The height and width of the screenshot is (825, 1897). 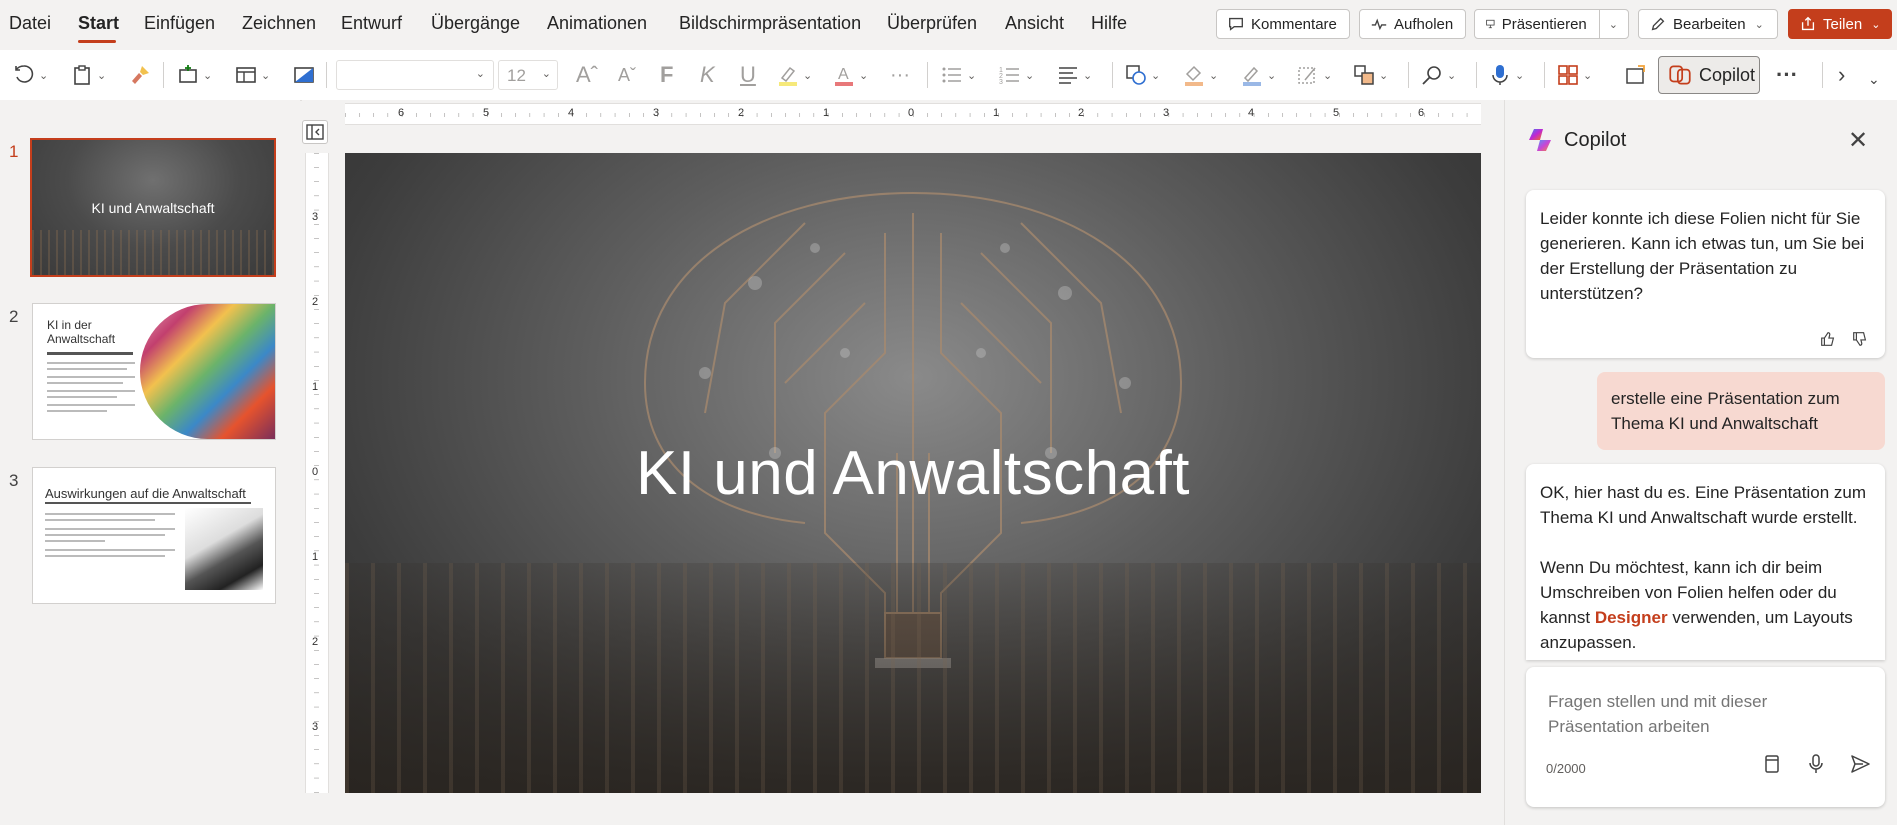 What do you see at coordinates (597, 23) in the screenshot?
I see `menu-animationen: Animationen` at bounding box center [597, 23].